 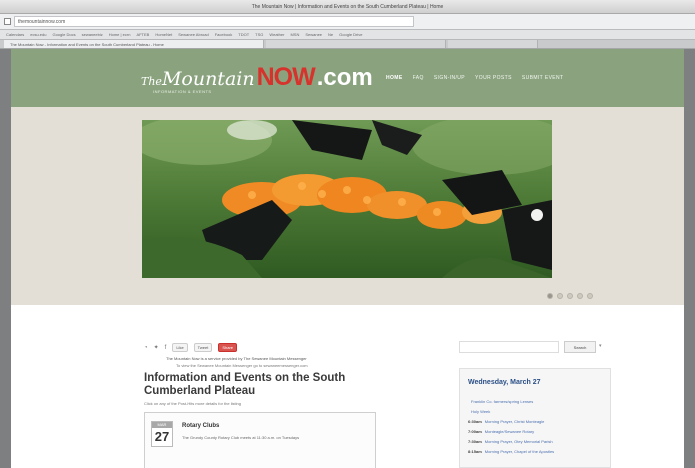 I want to click on address-bar: themountainnow.com, so click(x=214, y=21).